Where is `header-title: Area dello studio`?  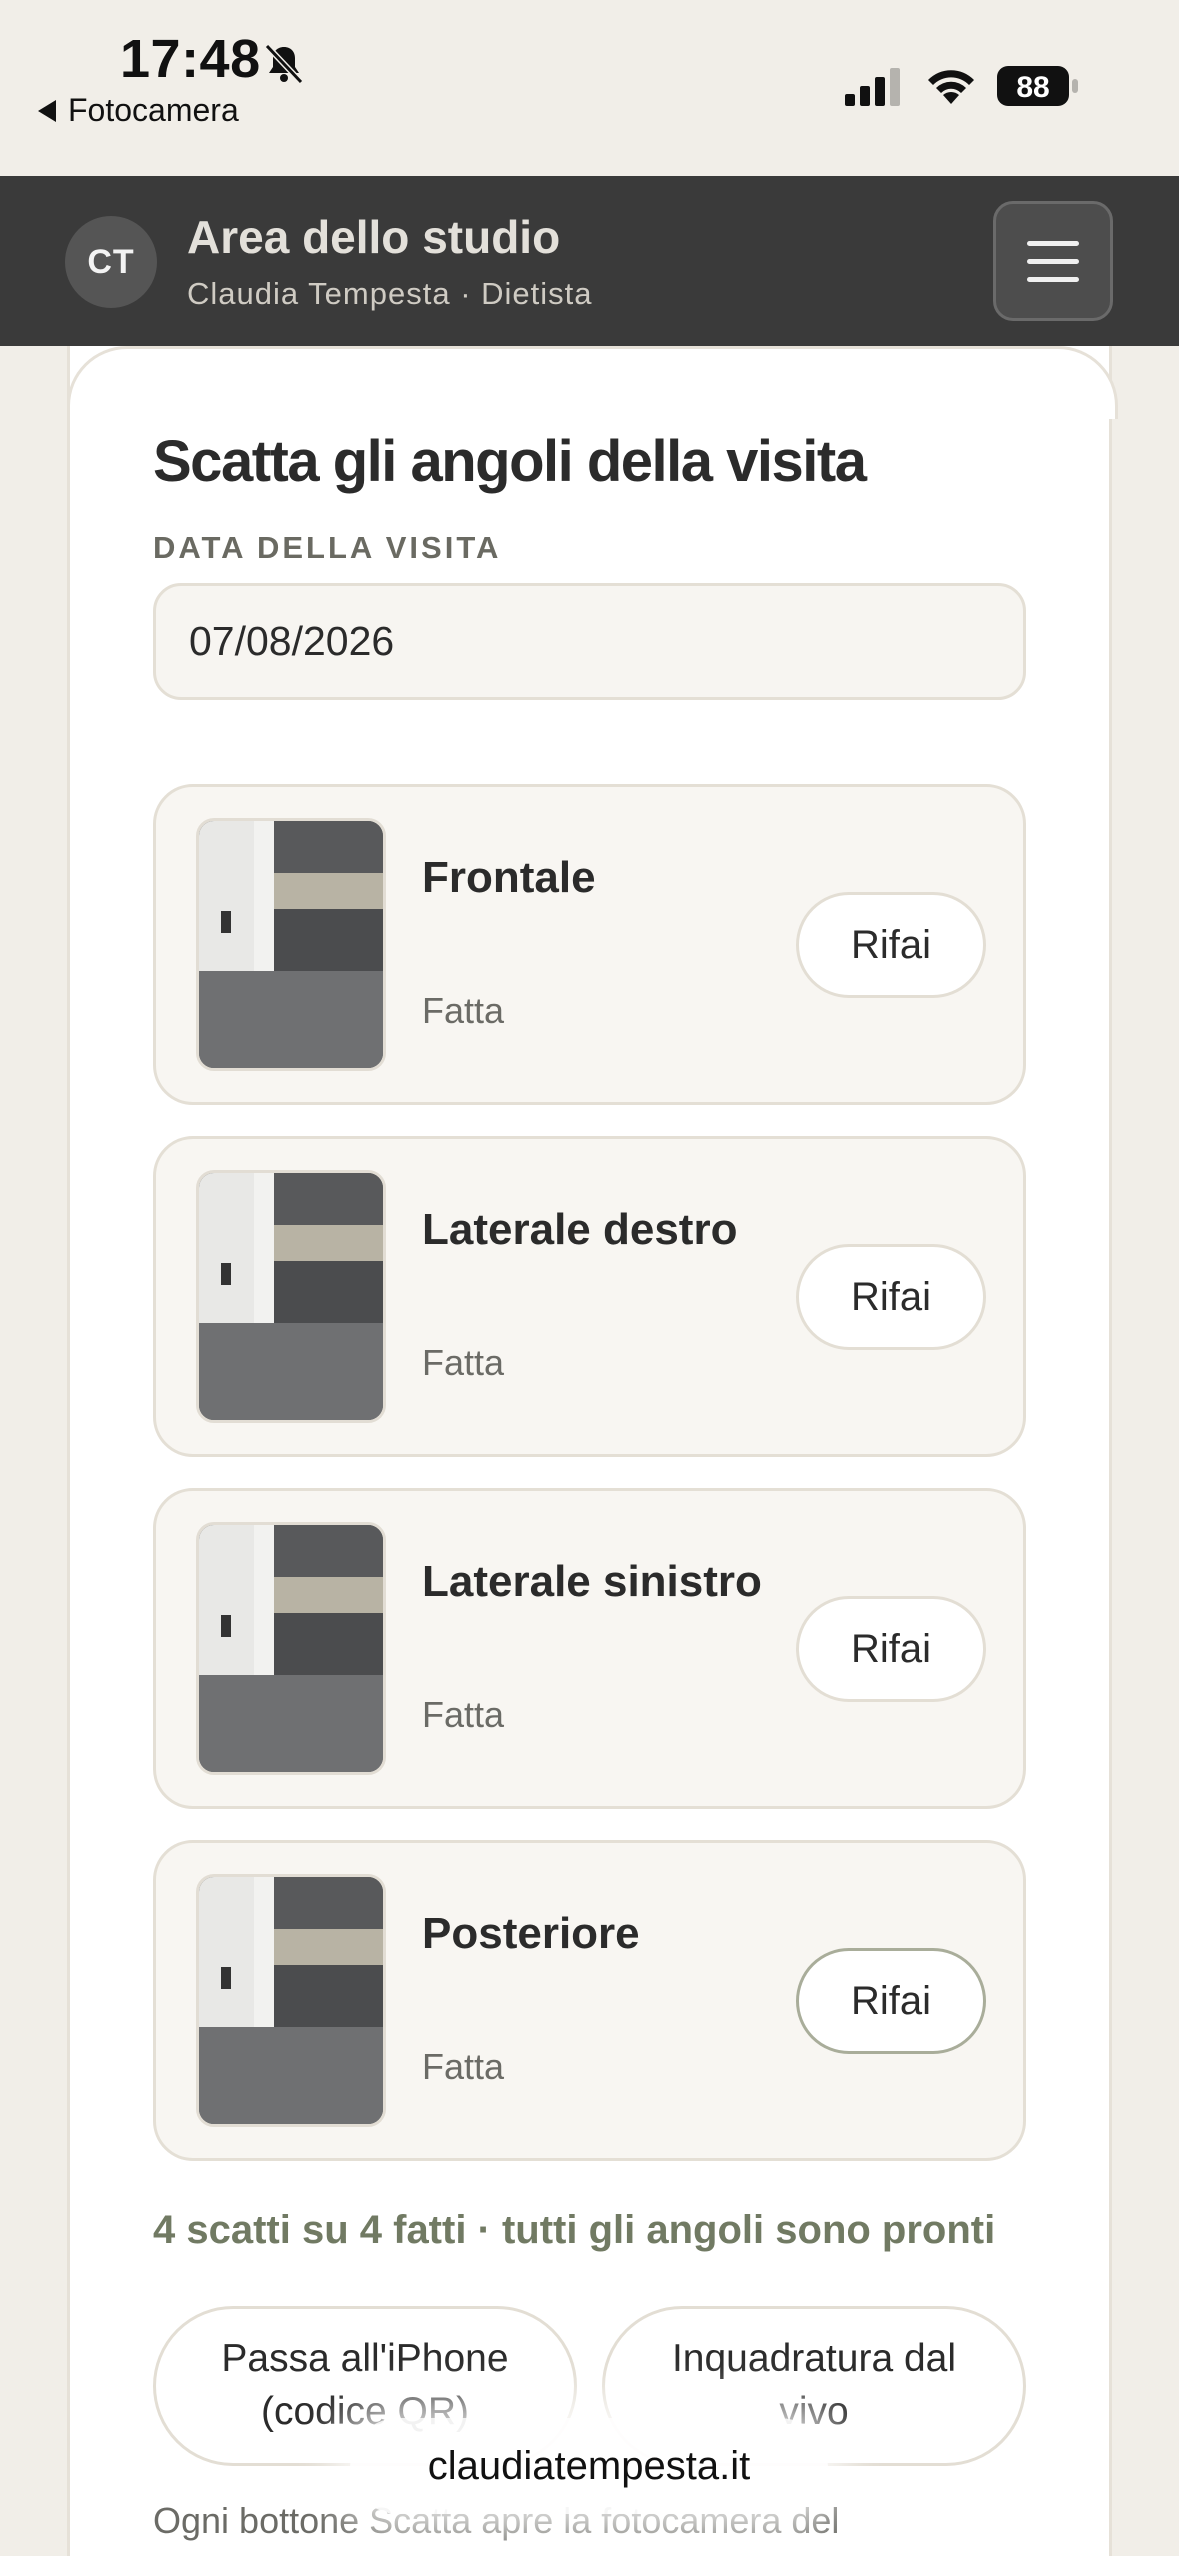
header-title: Area dello studio is located at coordinates (374, 237).